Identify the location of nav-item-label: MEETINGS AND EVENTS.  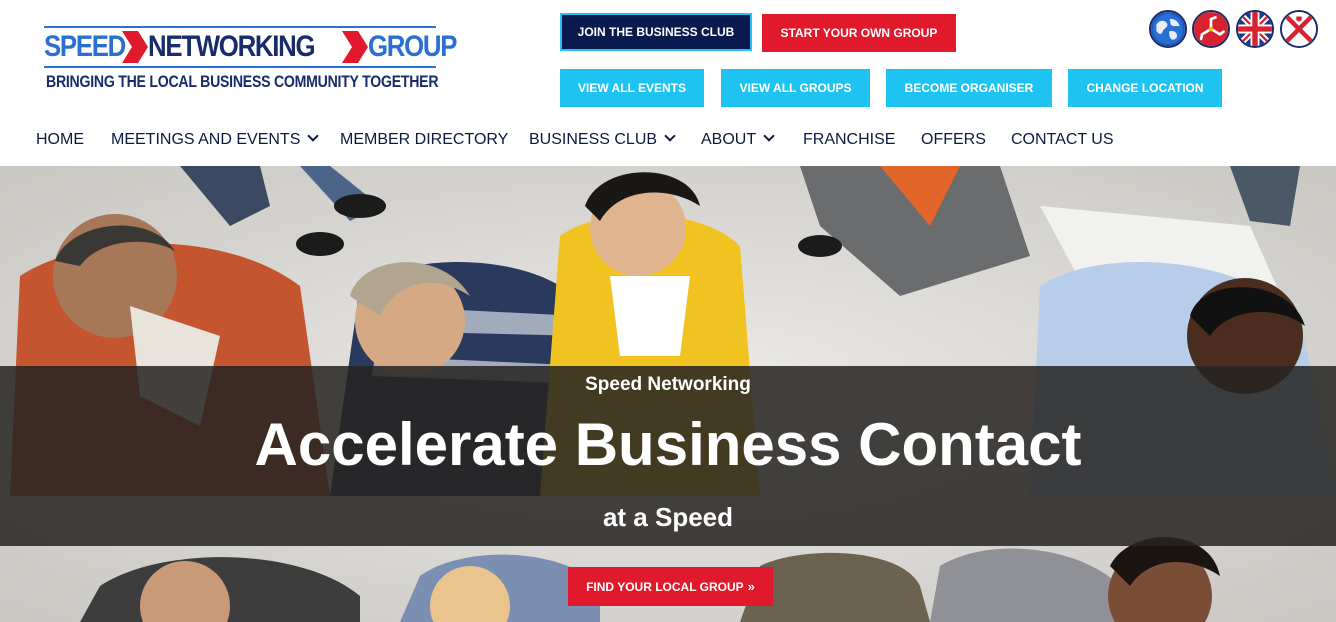
(206, 139).